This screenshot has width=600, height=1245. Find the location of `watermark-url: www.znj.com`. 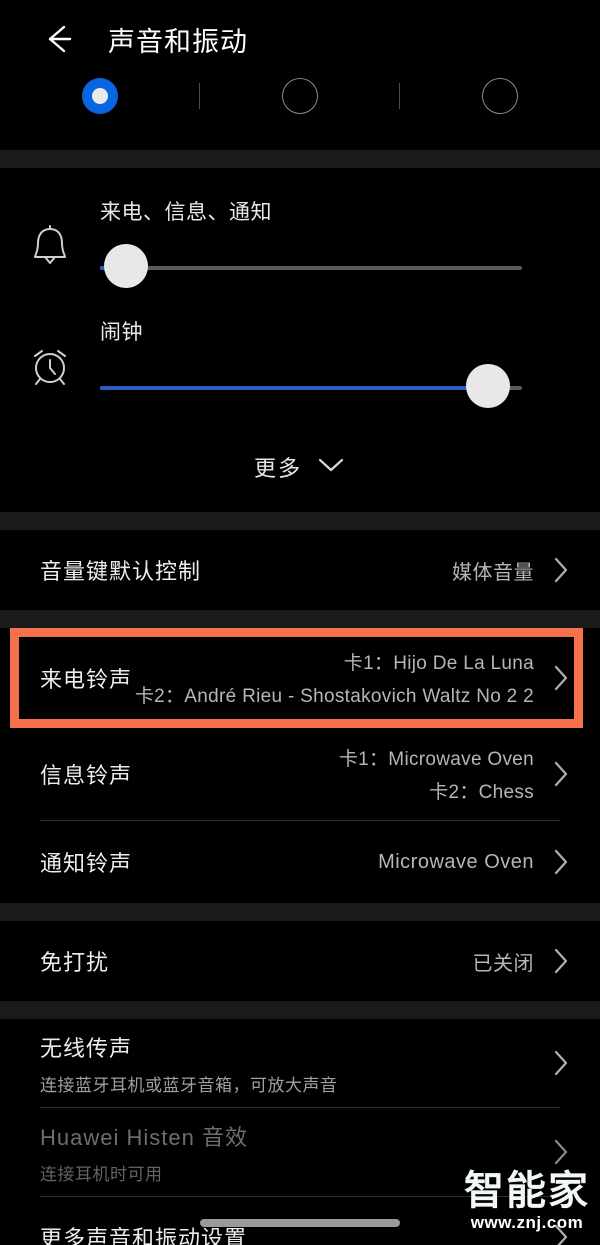

watermark-url: www.znj.com is located at coordinates (527, 1222).